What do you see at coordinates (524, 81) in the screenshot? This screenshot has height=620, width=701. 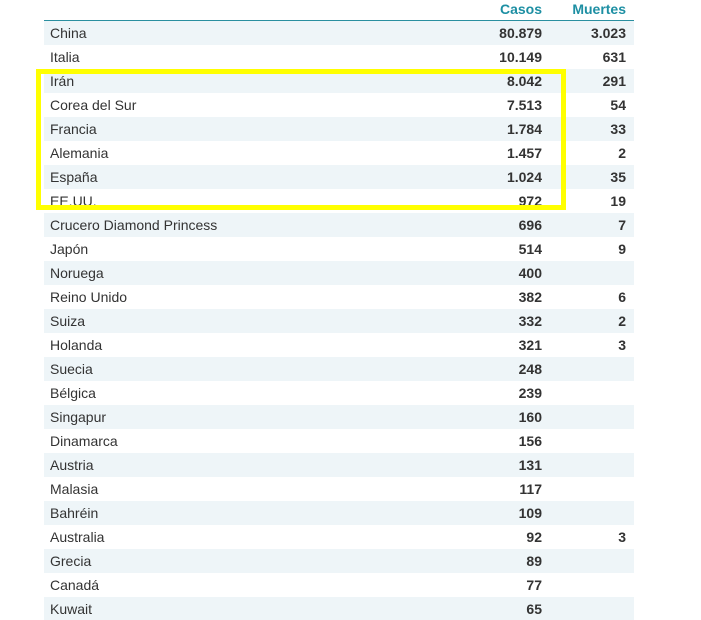 I see `cases-cell: 8.042` at bounding box center [524, 81].